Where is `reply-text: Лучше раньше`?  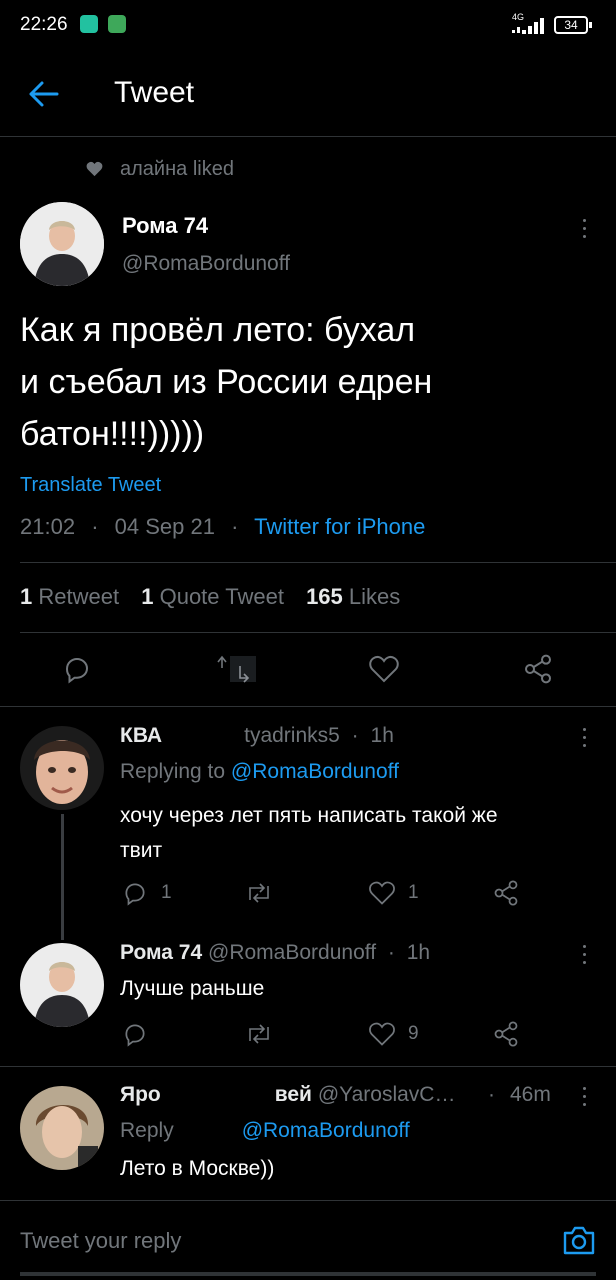 reply-text: Лучше раньше is located at coordinates (192, 988).